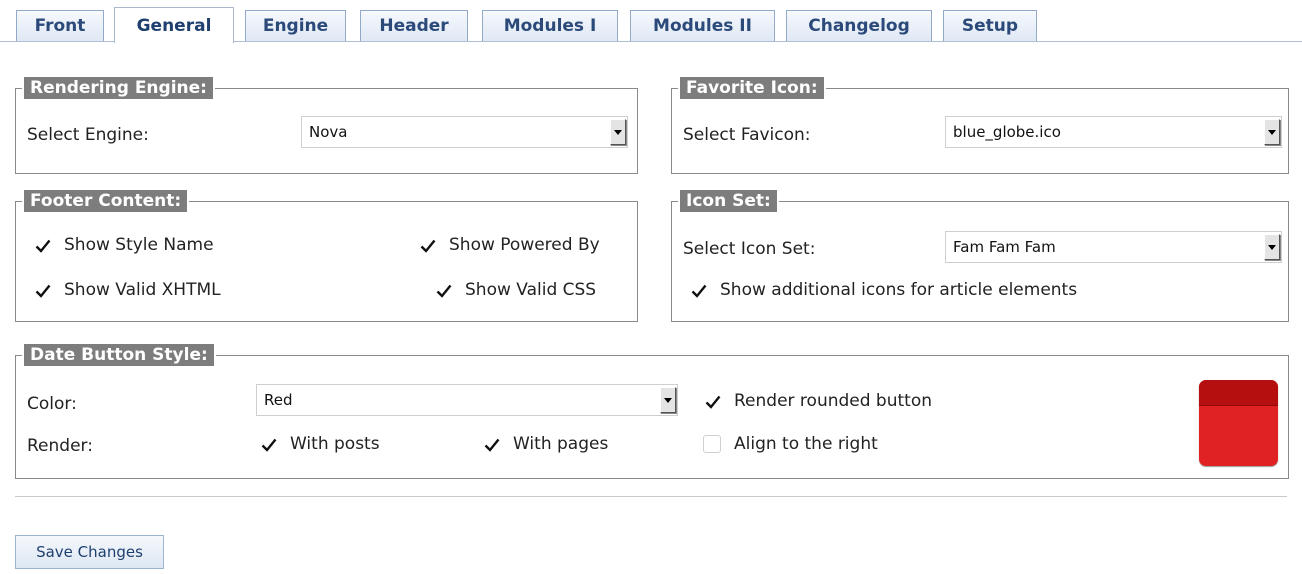  I want to click on favorite-icon-legend: Favorite Icon:, so click(752, 88).